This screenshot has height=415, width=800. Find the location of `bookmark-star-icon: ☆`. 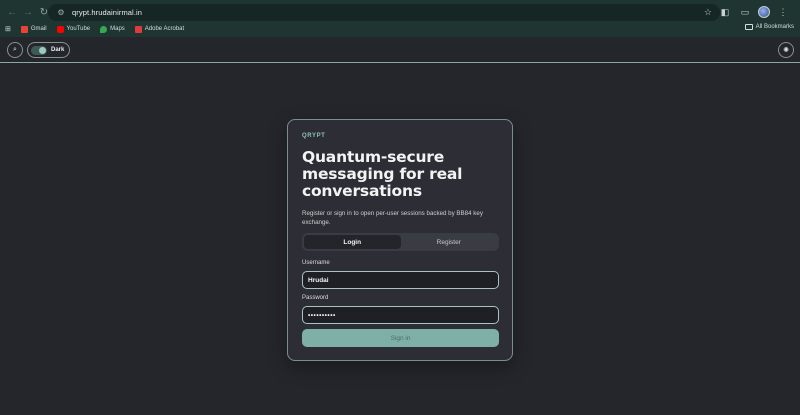

bookmark-star-icon: ☆ is located at coordinates (708, 12).